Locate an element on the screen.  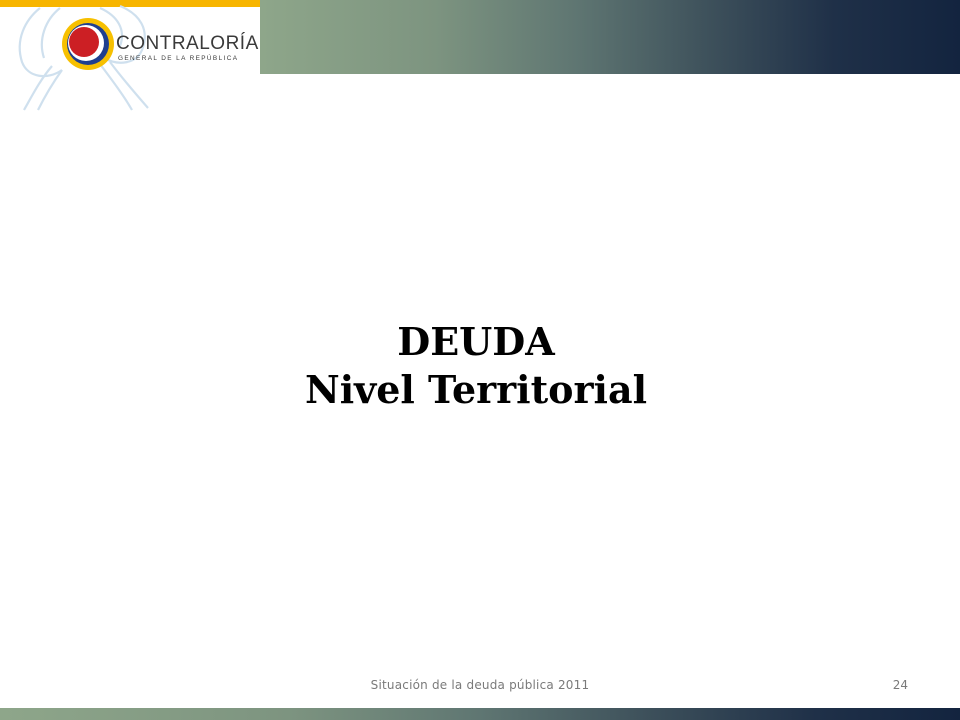
logo-subtitle-text: GENERAL DE LA REPÚBLICA is located at coordinates (178, 58).